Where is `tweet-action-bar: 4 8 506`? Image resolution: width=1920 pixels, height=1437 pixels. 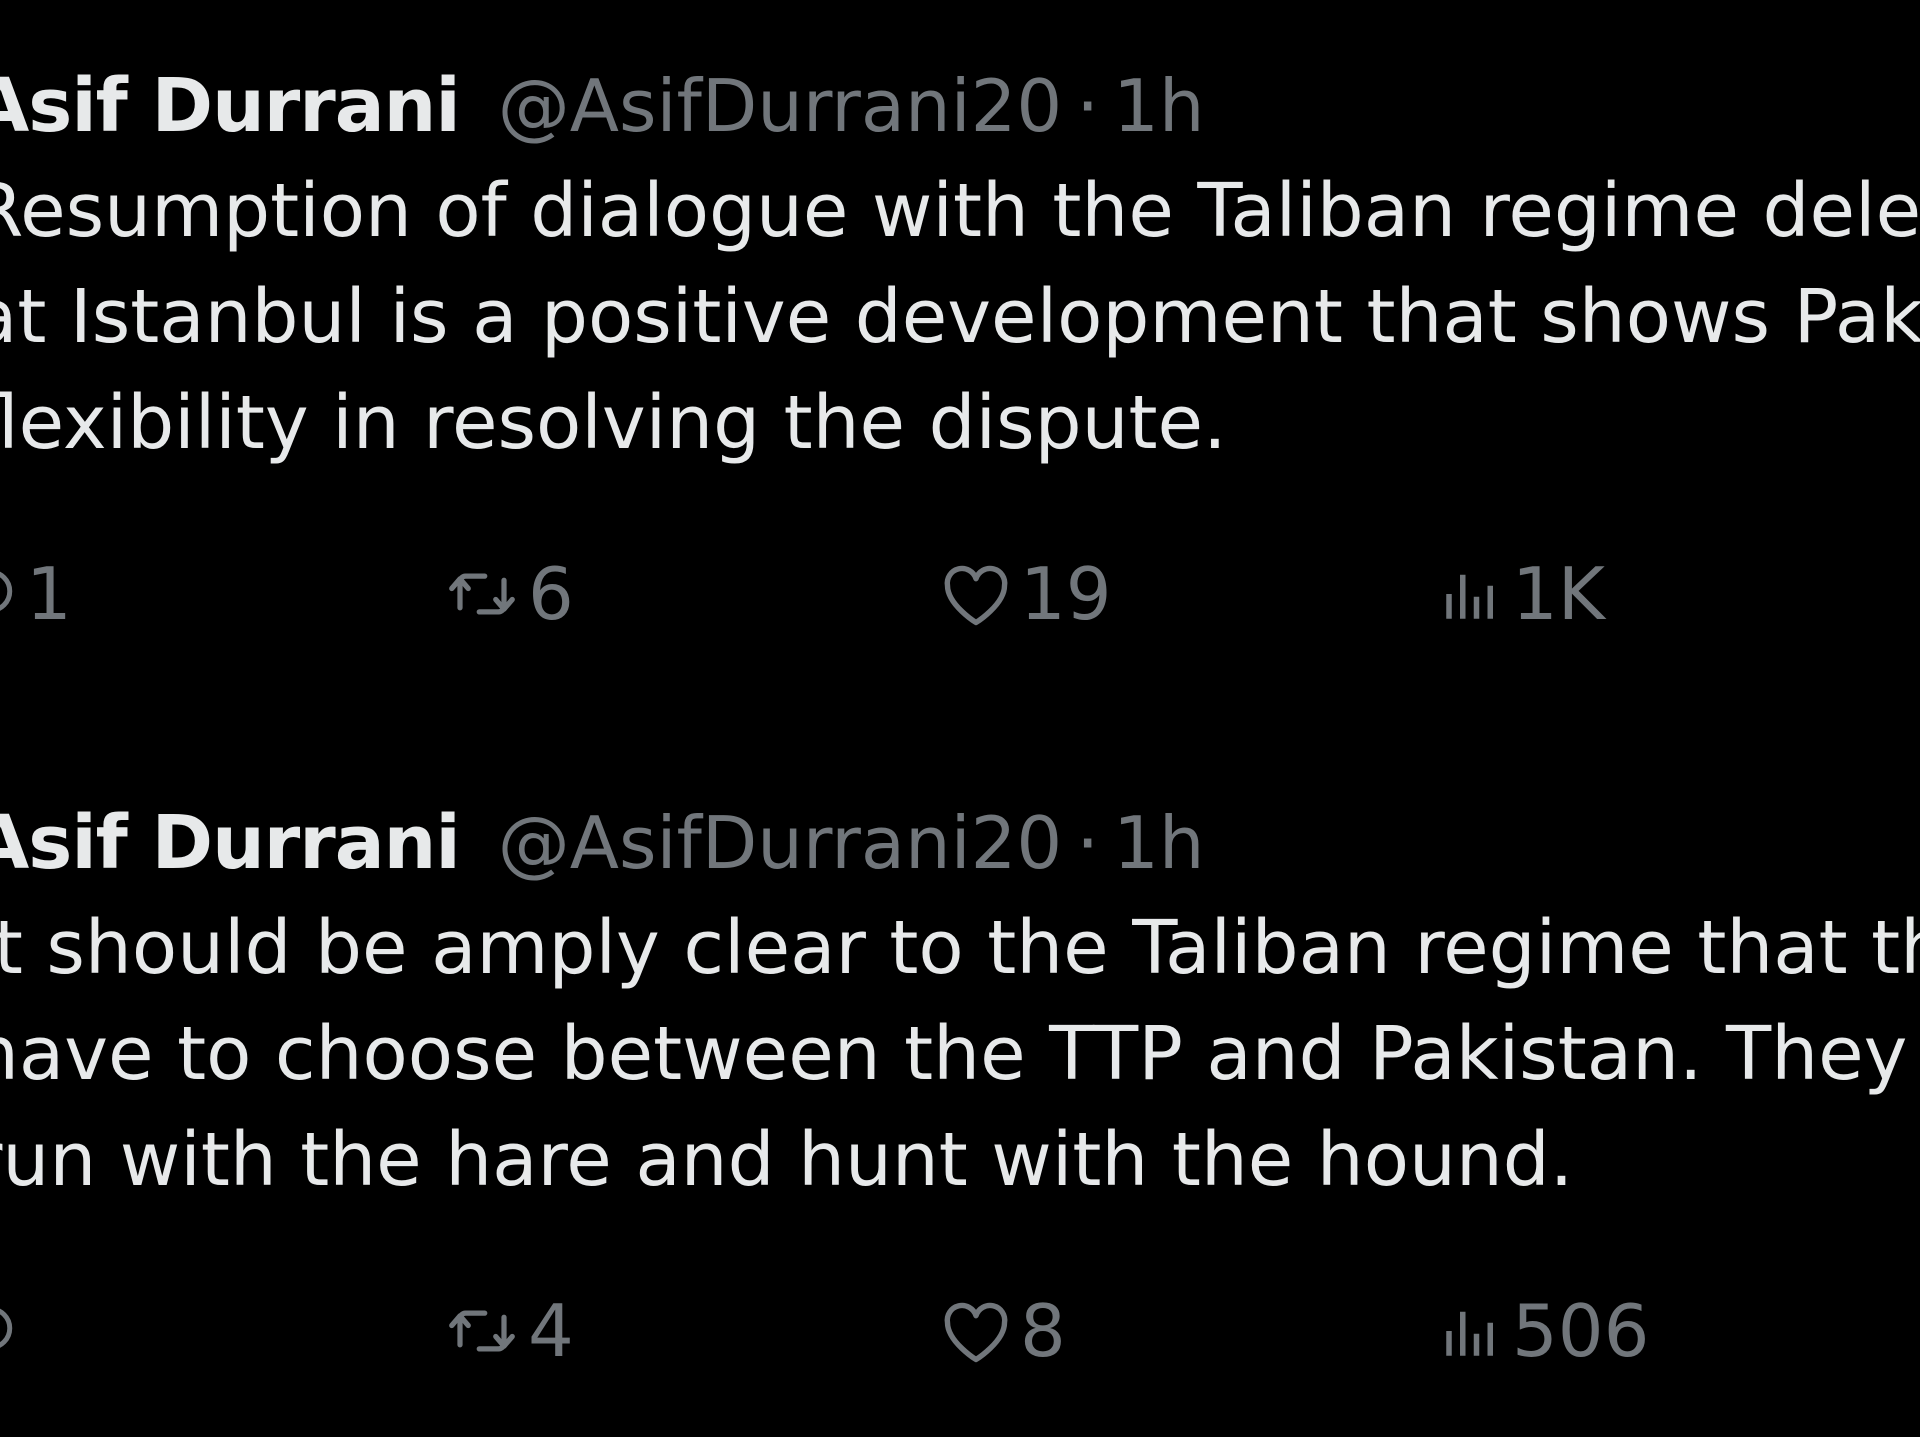 tweet-action-bar: 4 8 506 is located at coordinates (960, 1331).